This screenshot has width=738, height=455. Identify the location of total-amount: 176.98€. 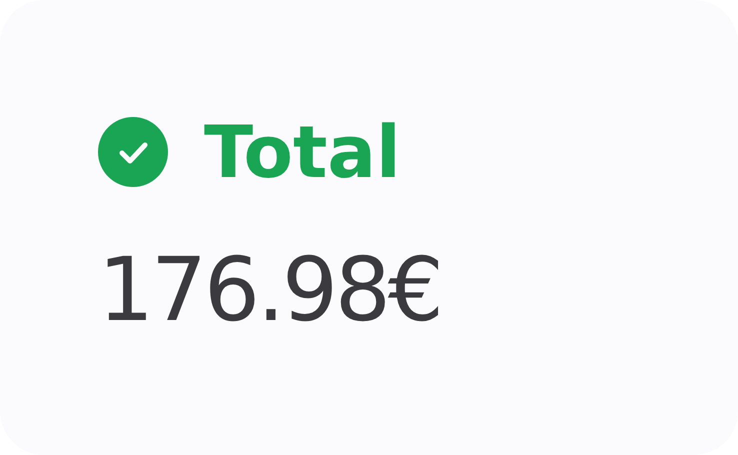
(270, 290).